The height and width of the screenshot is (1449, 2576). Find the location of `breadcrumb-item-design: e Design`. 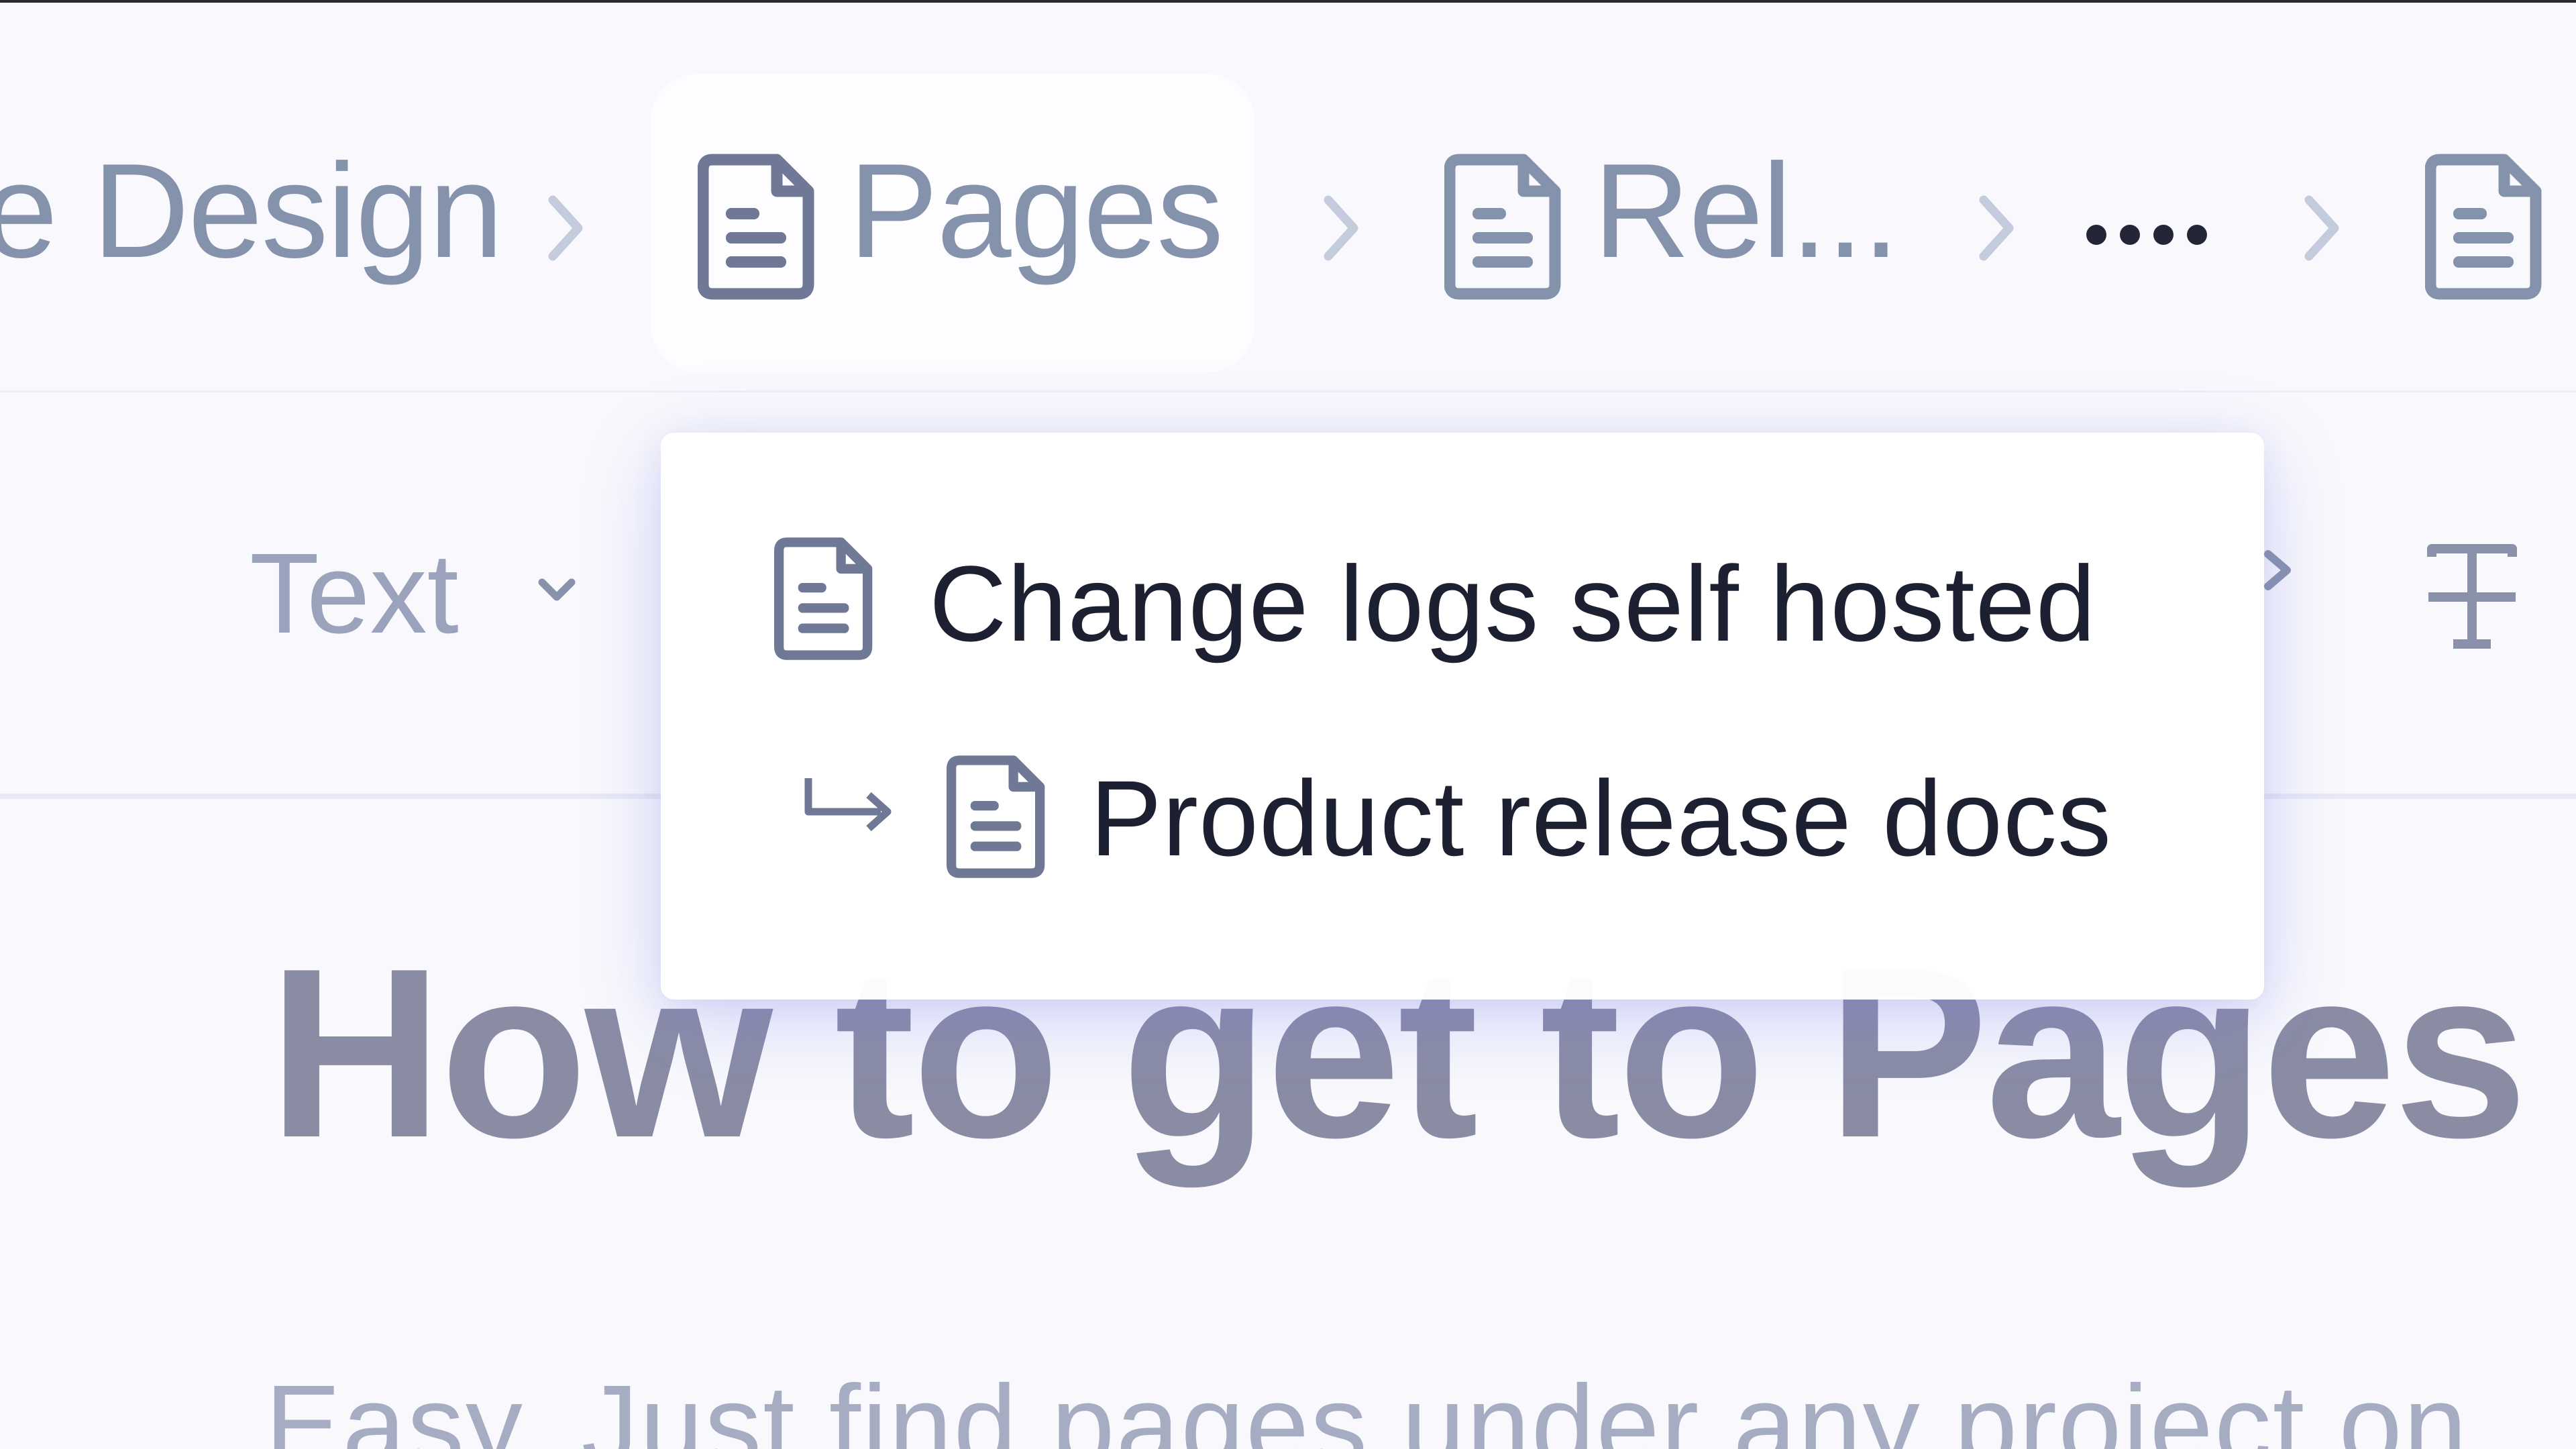

breadcrumb-item-design: e Design is located at coordinates (251, 211).